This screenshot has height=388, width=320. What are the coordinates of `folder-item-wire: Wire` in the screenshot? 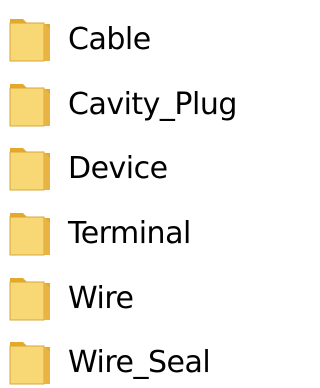 It's located at (134, 299).